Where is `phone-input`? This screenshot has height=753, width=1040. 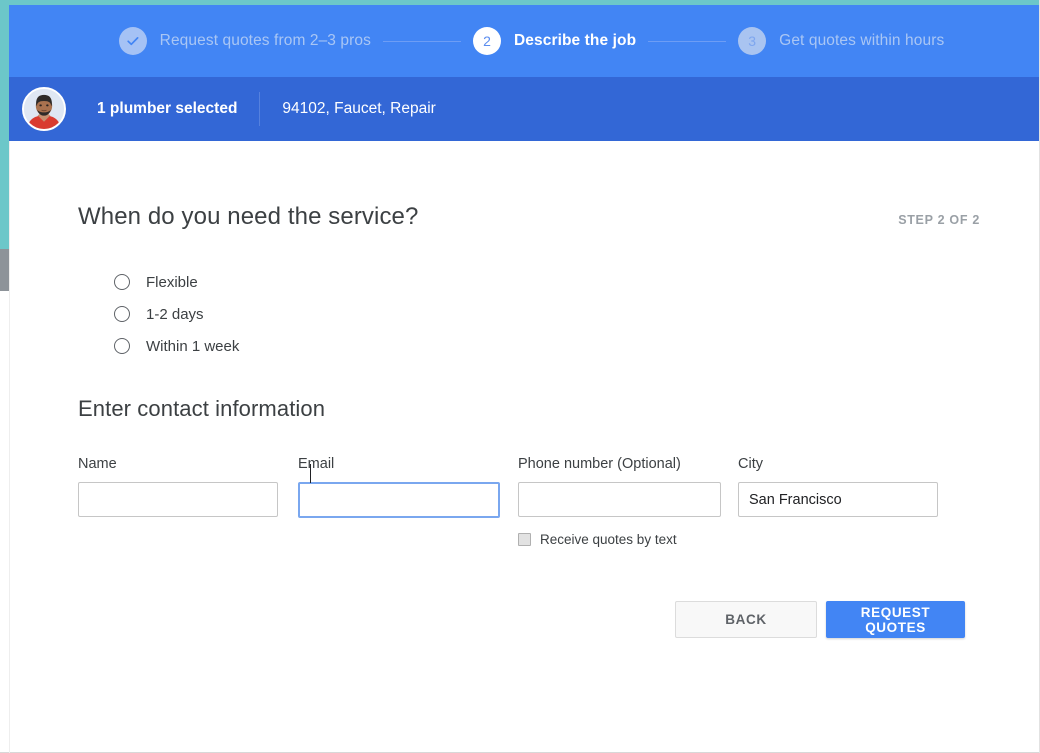
phone-input is located at coordinates (619, 499).